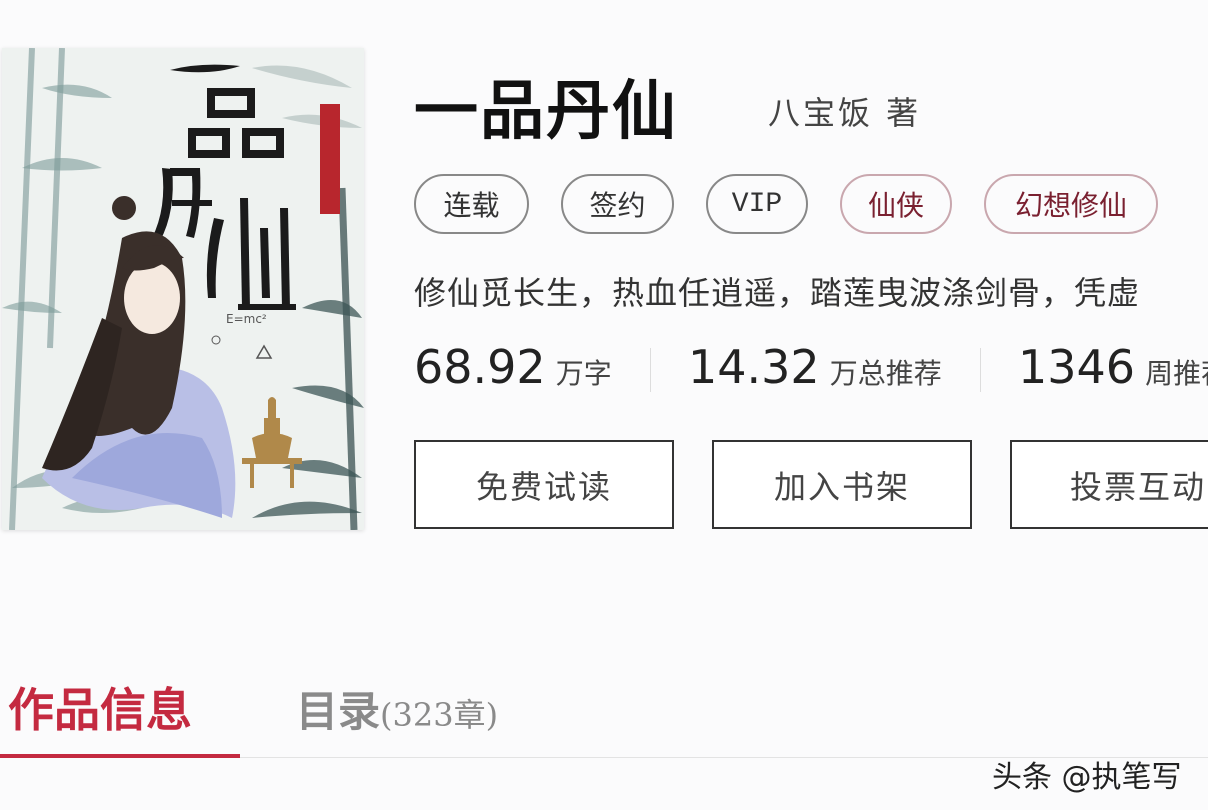  I want to click on seal-stamp, so click(330, 159).